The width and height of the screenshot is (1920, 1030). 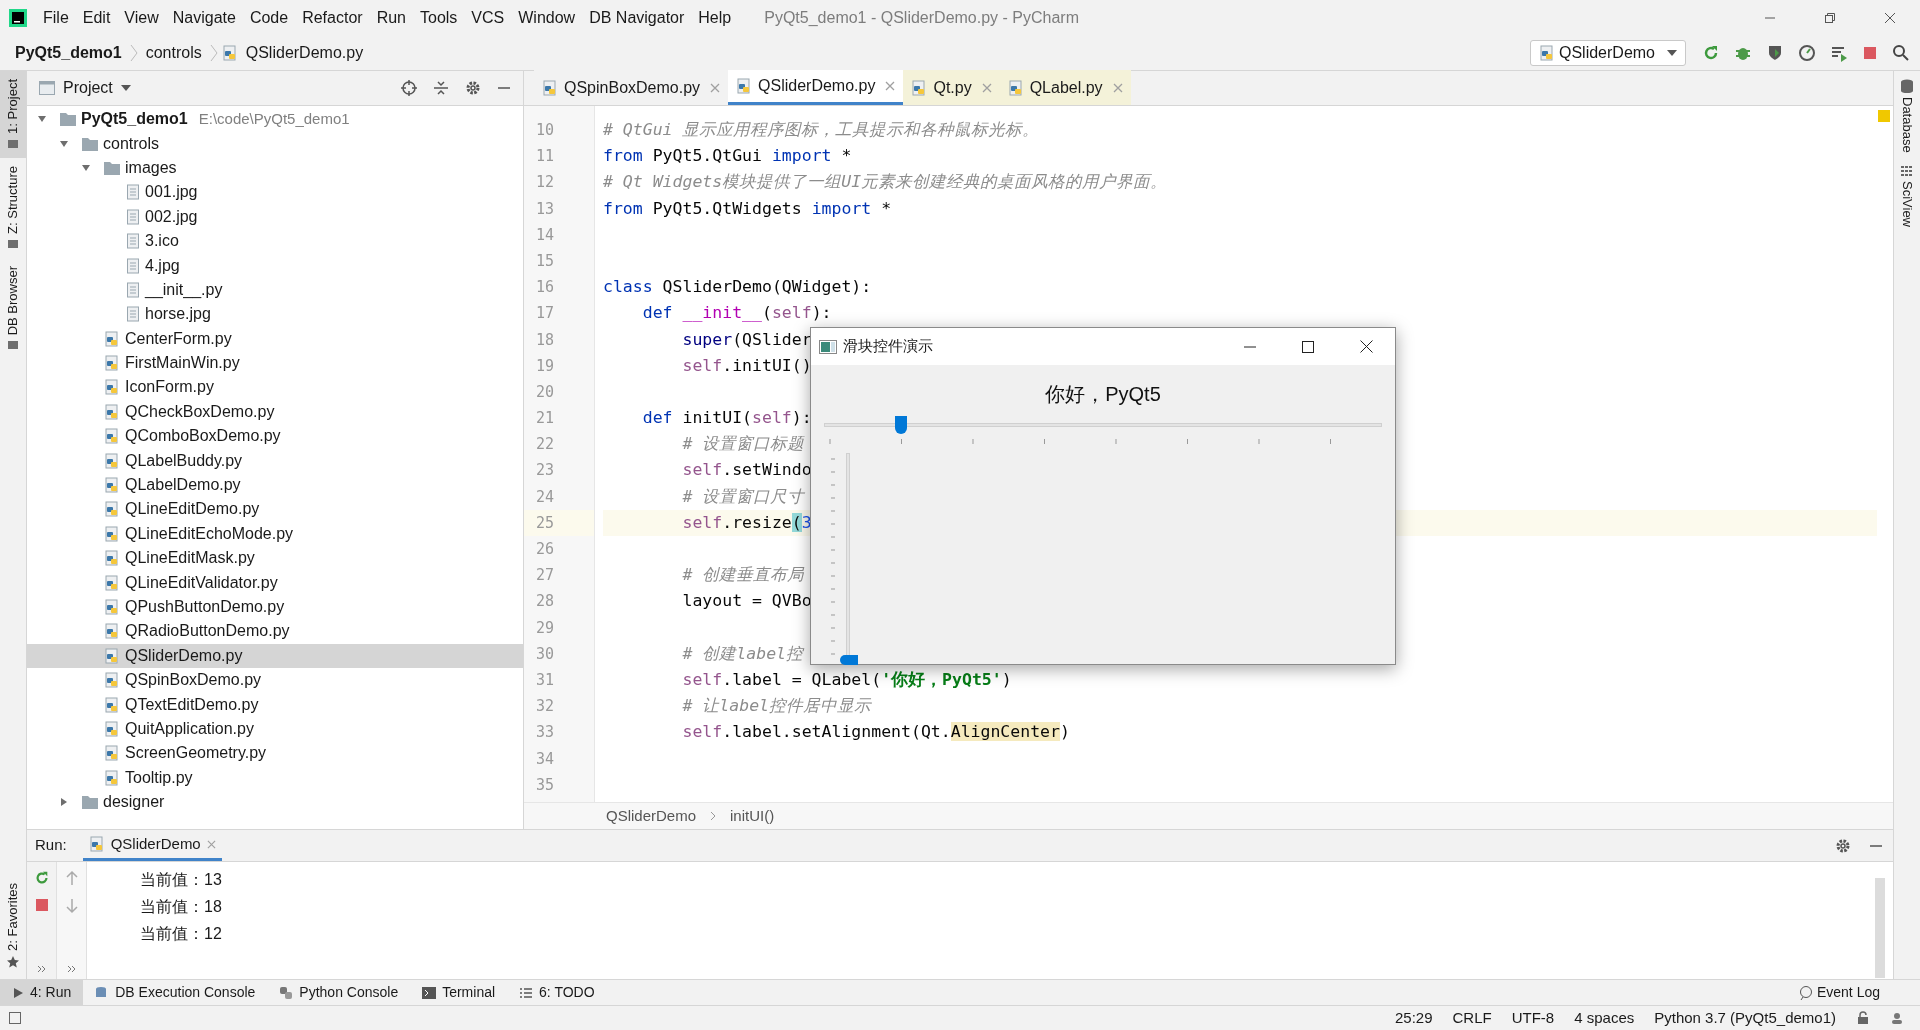 I want to click on down-arrow-icon, so click(x=71, y=906).